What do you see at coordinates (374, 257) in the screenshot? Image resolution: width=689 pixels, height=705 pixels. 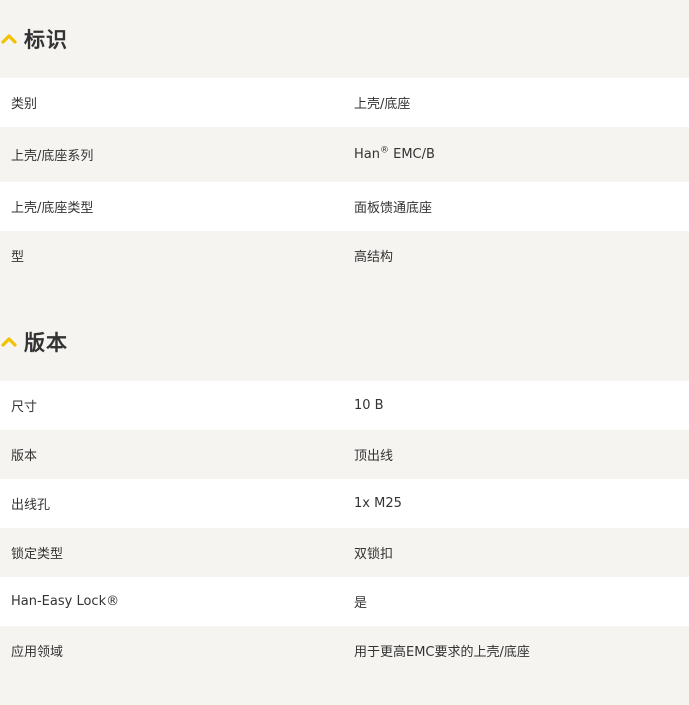 I see `row-value: 高结构` at bounding box center [374, 257].